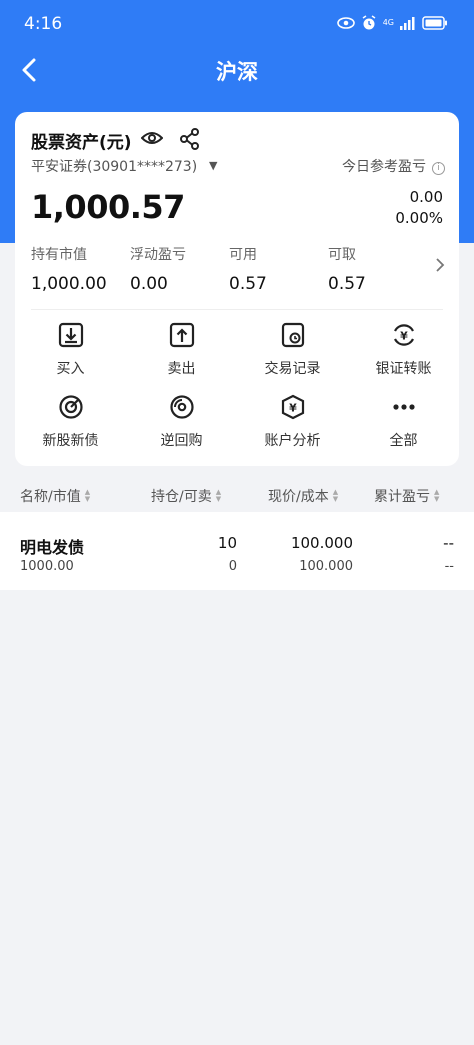 The height and width of the screenshot is (1045, 474). I want to click on account-analysis-icon: ¥, so click(292, 407).